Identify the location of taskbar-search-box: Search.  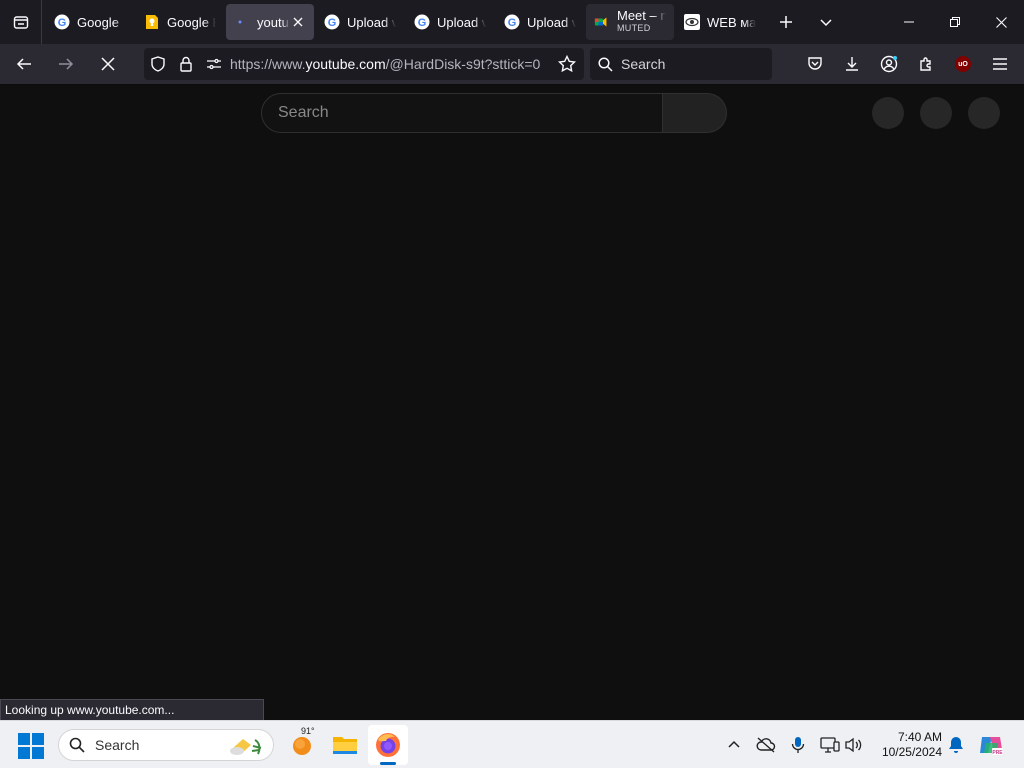
(166, 745).